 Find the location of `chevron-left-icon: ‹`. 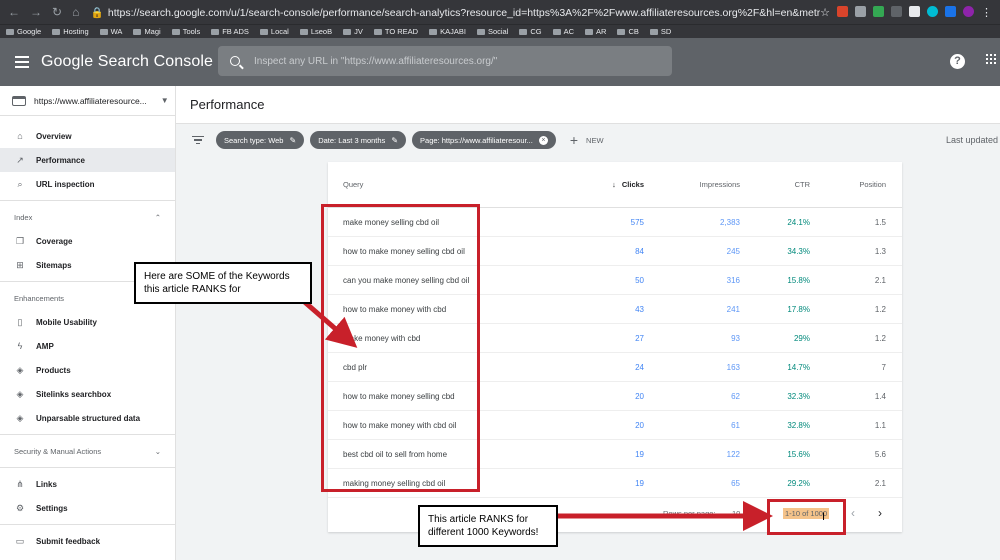

chevron-left-icon: ‹ is located at coordinates (853, 513).